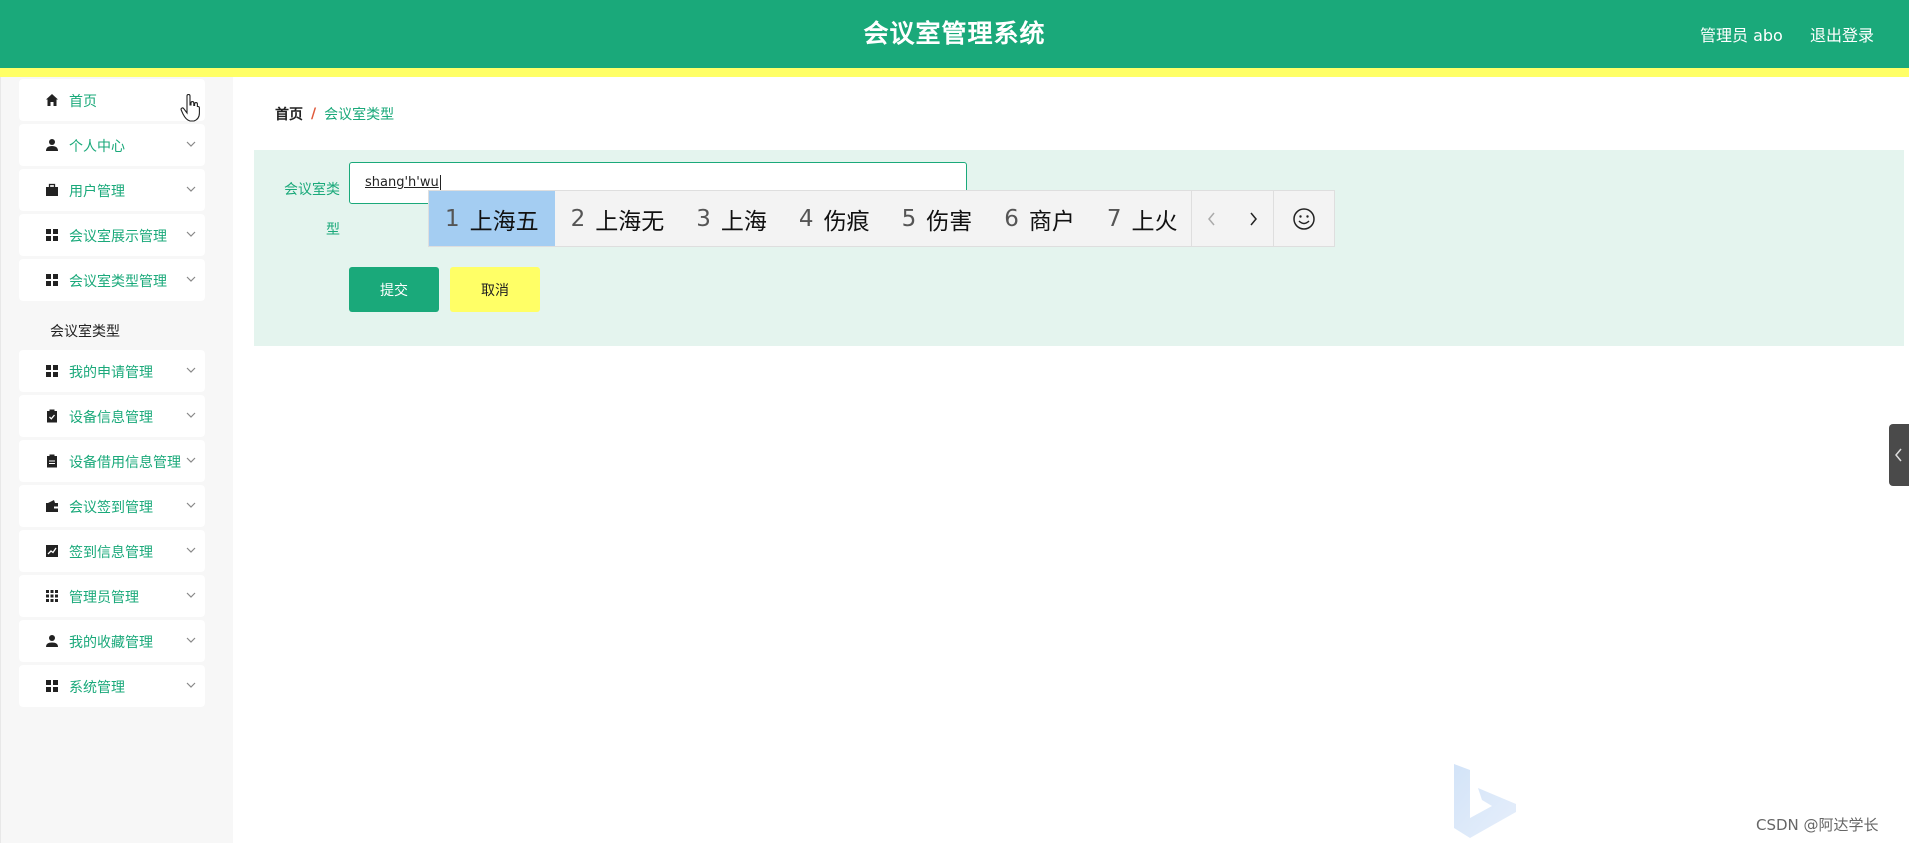 Image resolution: width=1909 pixels, height=843 pixels. What do you see at coordinates (52, 145) in the screenshot?
I see `user-icon` at bounding box center [52, 145].